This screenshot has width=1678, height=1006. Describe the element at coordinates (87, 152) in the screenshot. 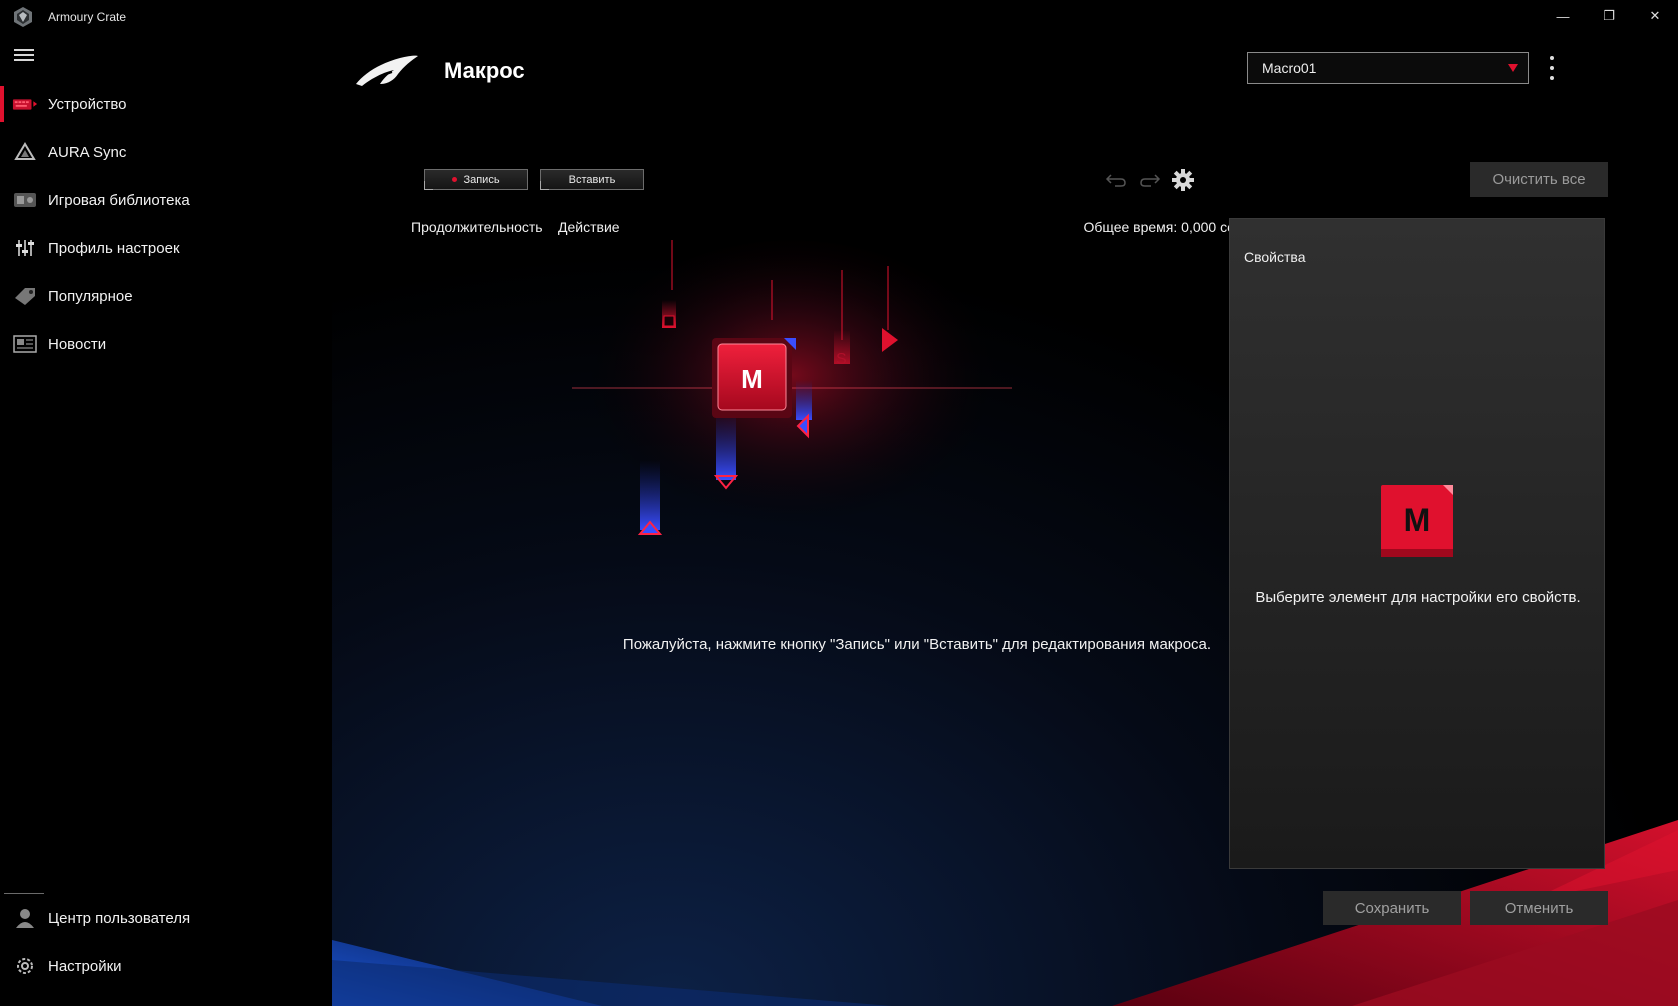

I see `sidebar-item-label: AURA Sync` at that location.